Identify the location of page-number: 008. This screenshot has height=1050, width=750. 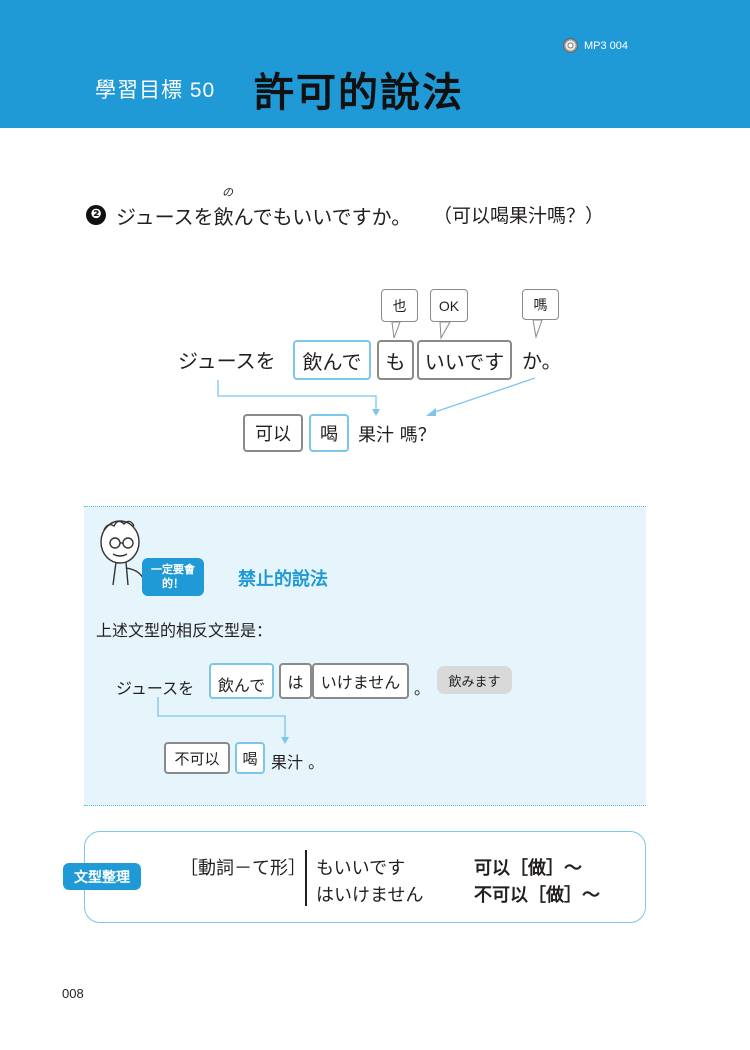
(73, 993).